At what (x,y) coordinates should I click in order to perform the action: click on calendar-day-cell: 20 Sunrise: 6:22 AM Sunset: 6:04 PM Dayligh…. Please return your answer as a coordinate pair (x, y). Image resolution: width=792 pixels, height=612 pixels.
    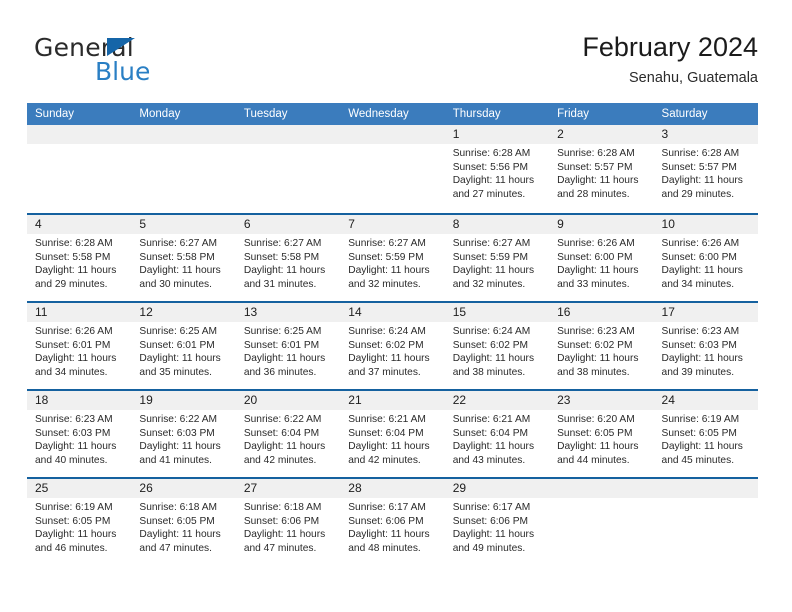
    Looking at the image, I should click on (288, 434).